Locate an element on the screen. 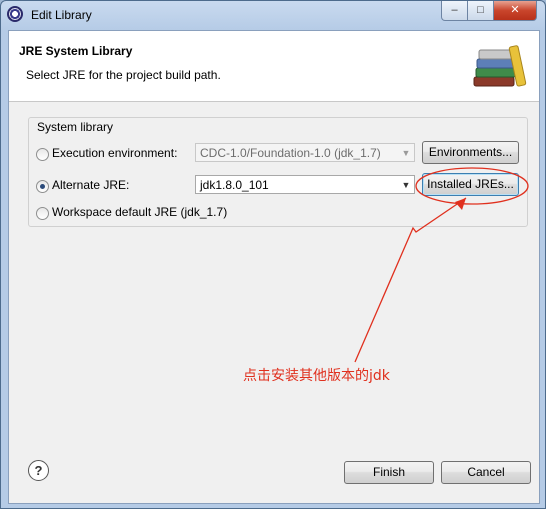 This screenshot has width=546, height=509. alternate-jre-combo: jdk1.8.0_101 ▼ is located at coordinates (305, 184).